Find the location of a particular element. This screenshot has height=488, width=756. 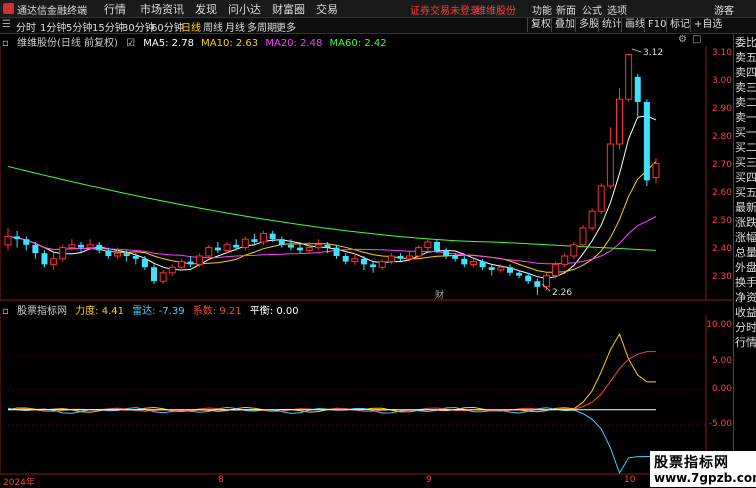

quote-label: 买三 is located at coordinates (745, 163).